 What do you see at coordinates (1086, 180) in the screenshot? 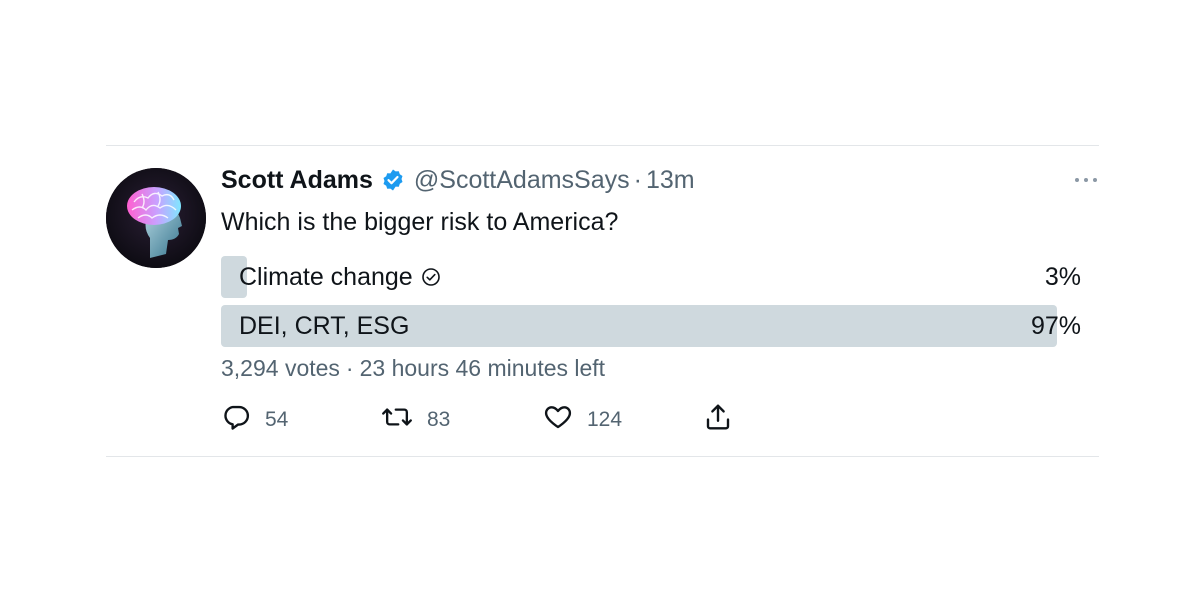
I see `more-options-icon` at bounding box center [1086, 180].